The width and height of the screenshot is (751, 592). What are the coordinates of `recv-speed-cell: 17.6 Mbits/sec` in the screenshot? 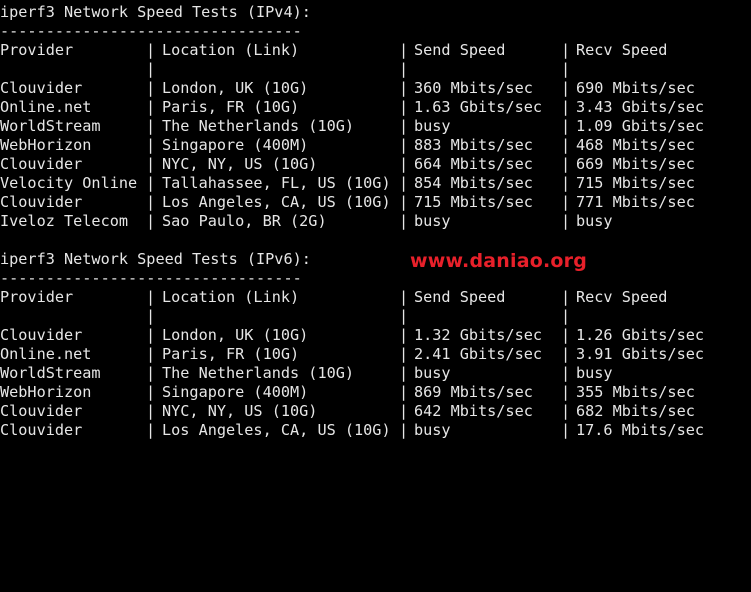 It's located at (640, 430).